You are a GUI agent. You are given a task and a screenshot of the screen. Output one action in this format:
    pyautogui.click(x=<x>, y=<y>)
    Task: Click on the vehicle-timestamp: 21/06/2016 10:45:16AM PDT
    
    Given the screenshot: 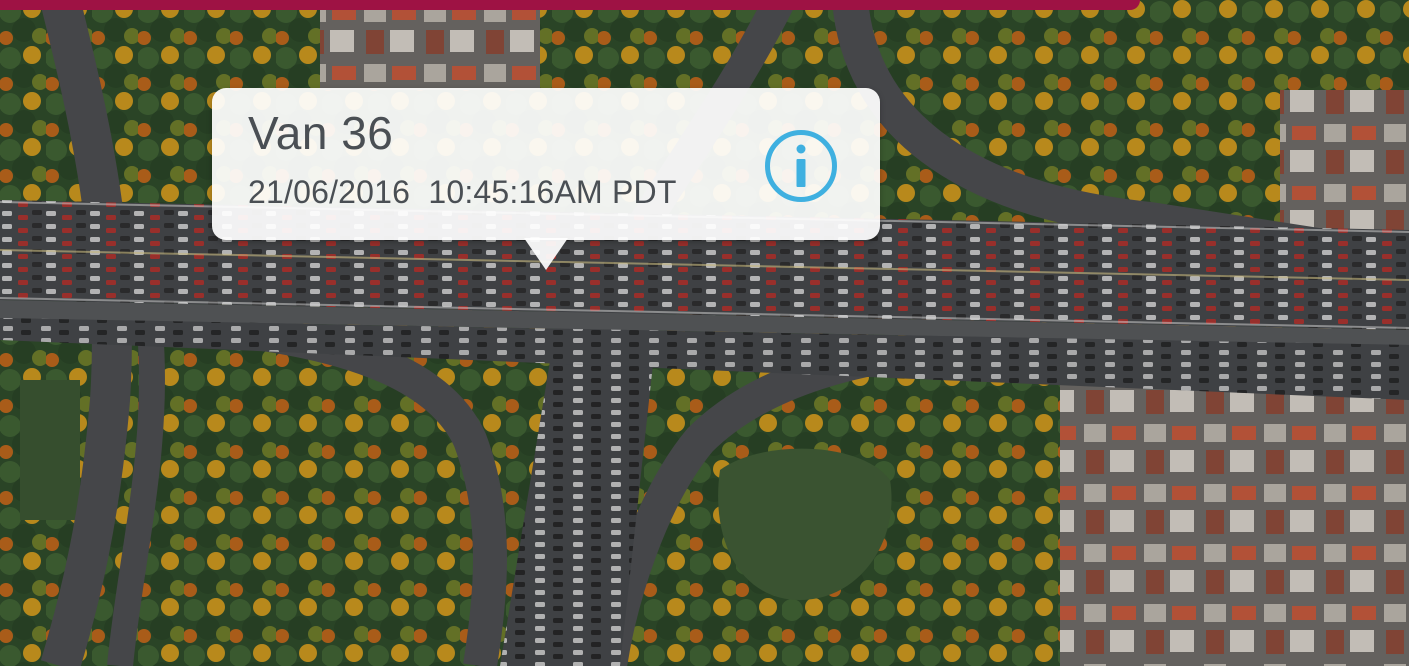 What is the action you would take?
    pyautogui.click(x=462, y=192)
    